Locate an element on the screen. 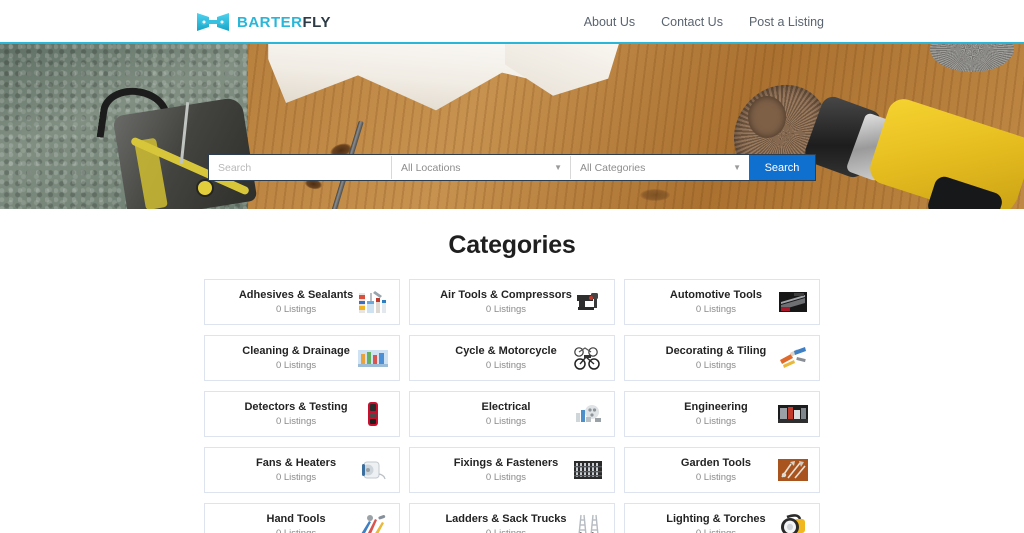 Image resolution: width=1024 pixels, height=533 pixels. main-navigation: About Us Contact Us Post a Listing is located at coordinates (704, 22).